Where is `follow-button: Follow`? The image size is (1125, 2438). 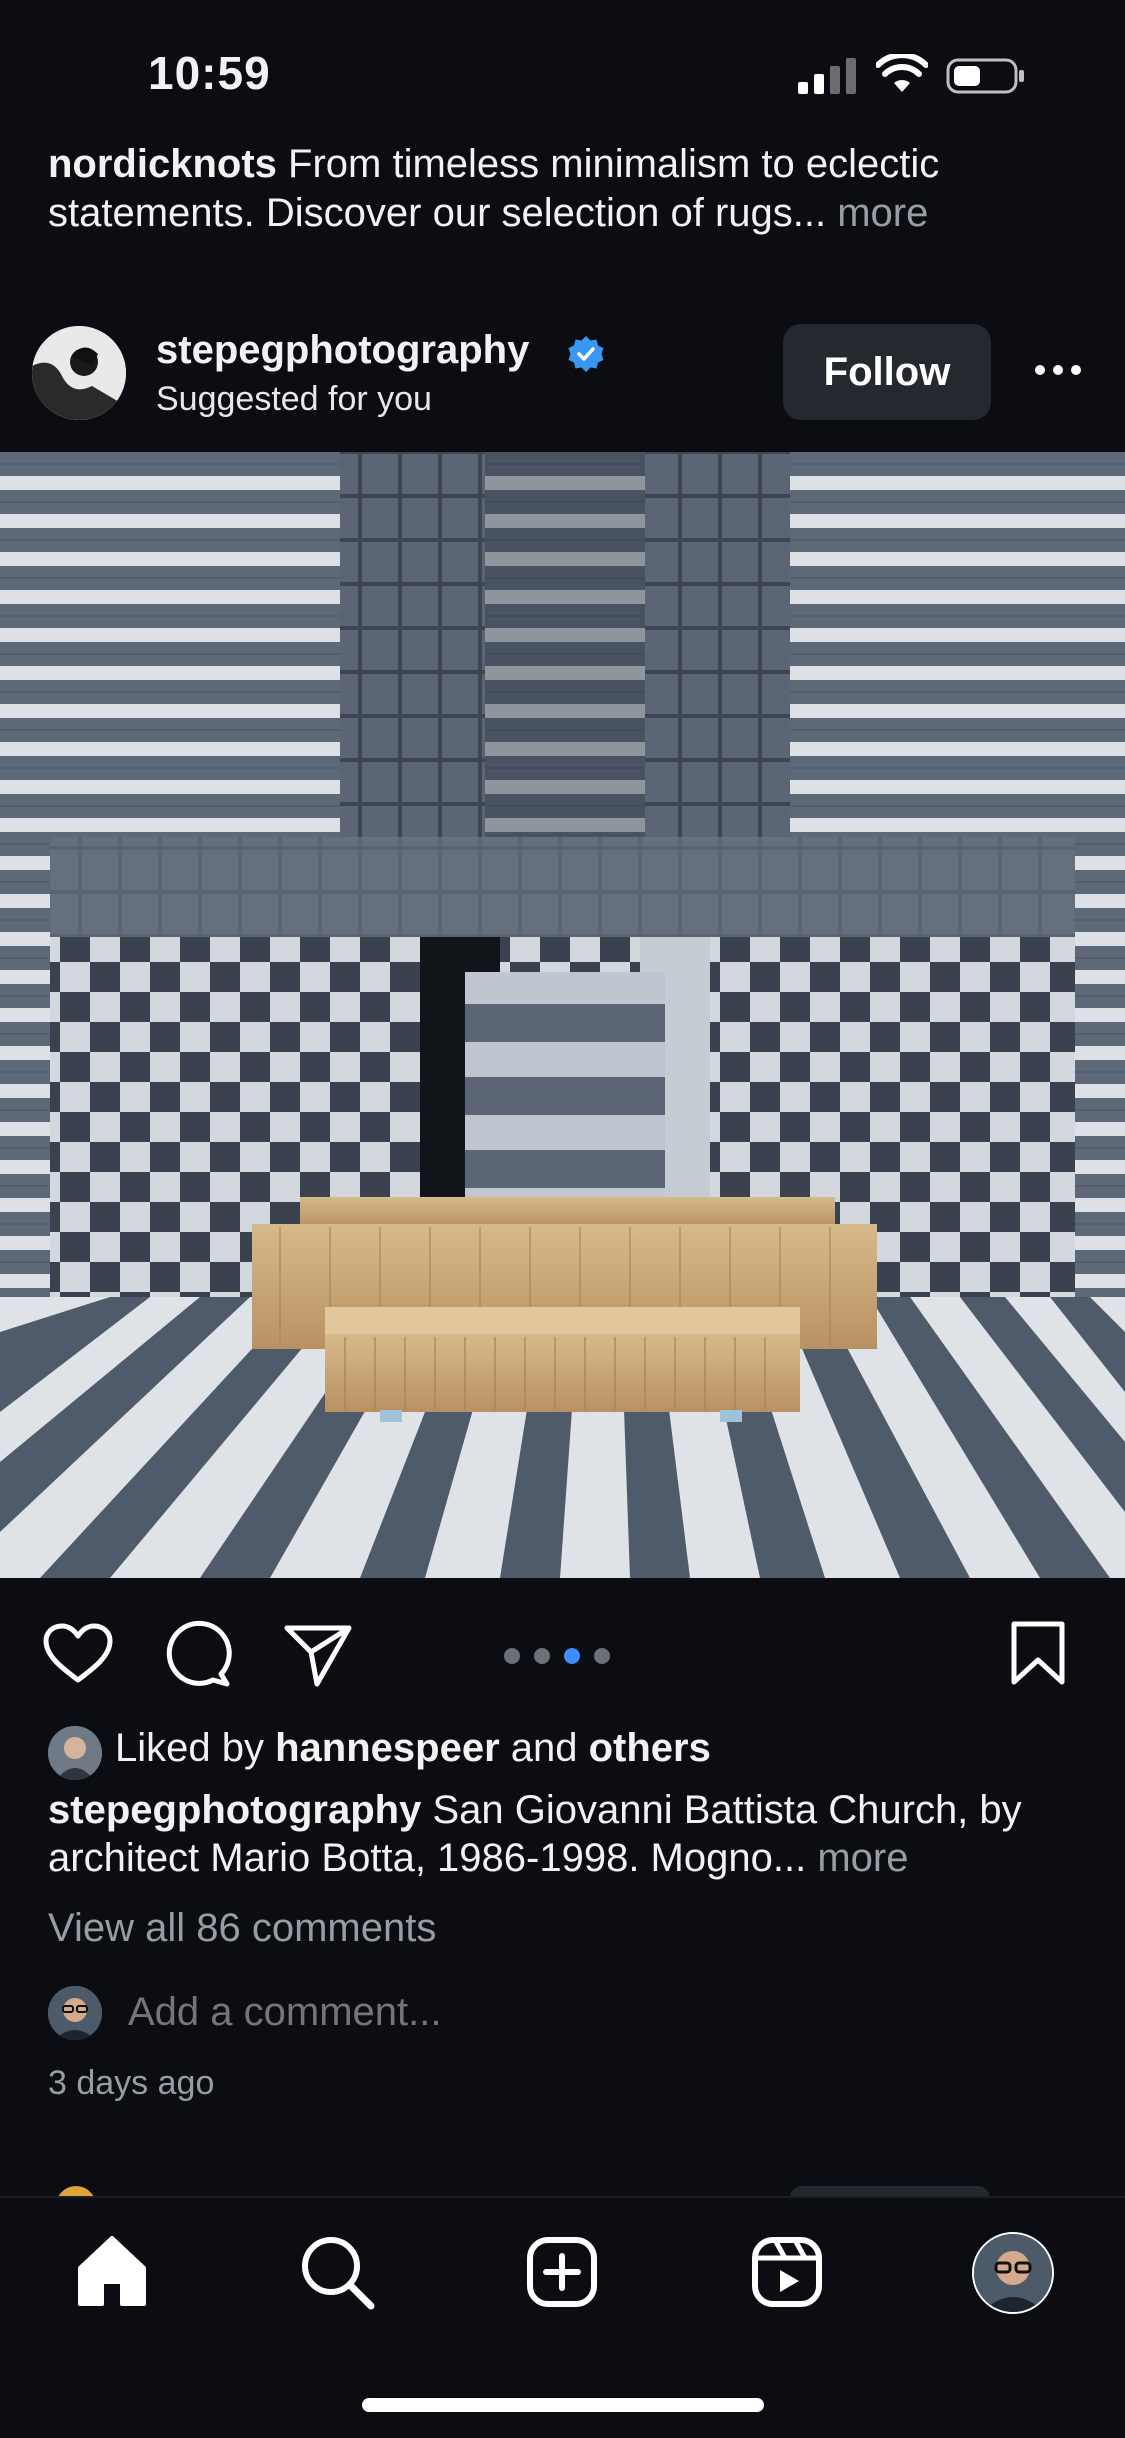
follow-button: Follow is located at coordinates (887, 372).